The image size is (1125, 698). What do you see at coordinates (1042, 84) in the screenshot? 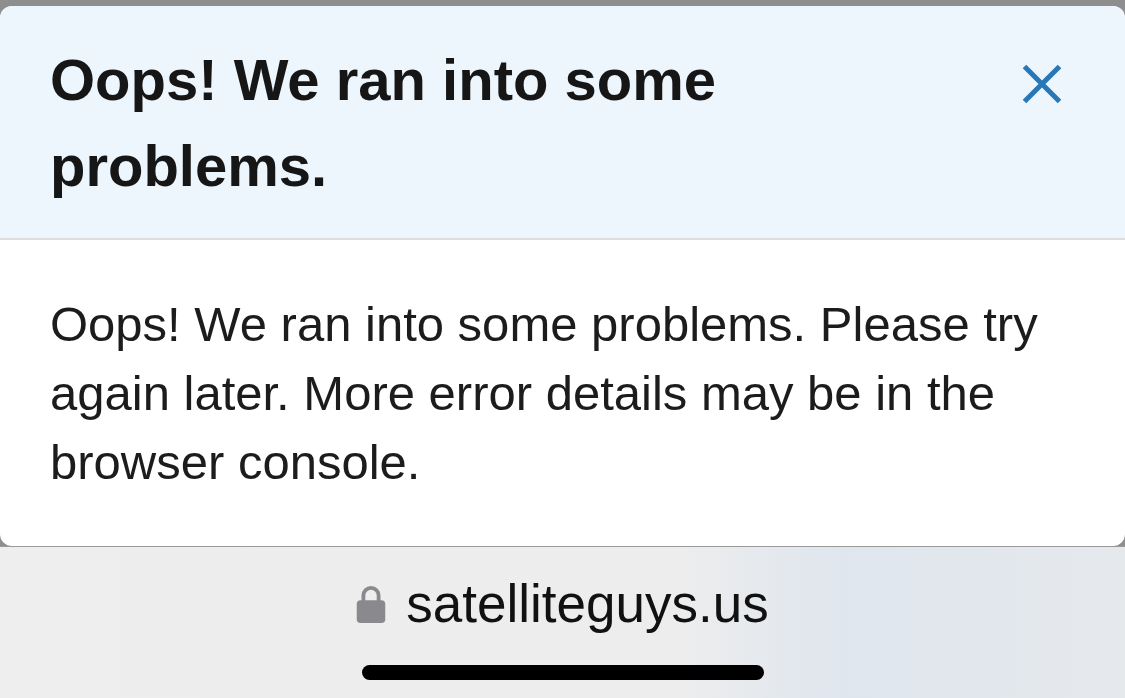
I see `close-icon` at bounding box center [1042, 84].